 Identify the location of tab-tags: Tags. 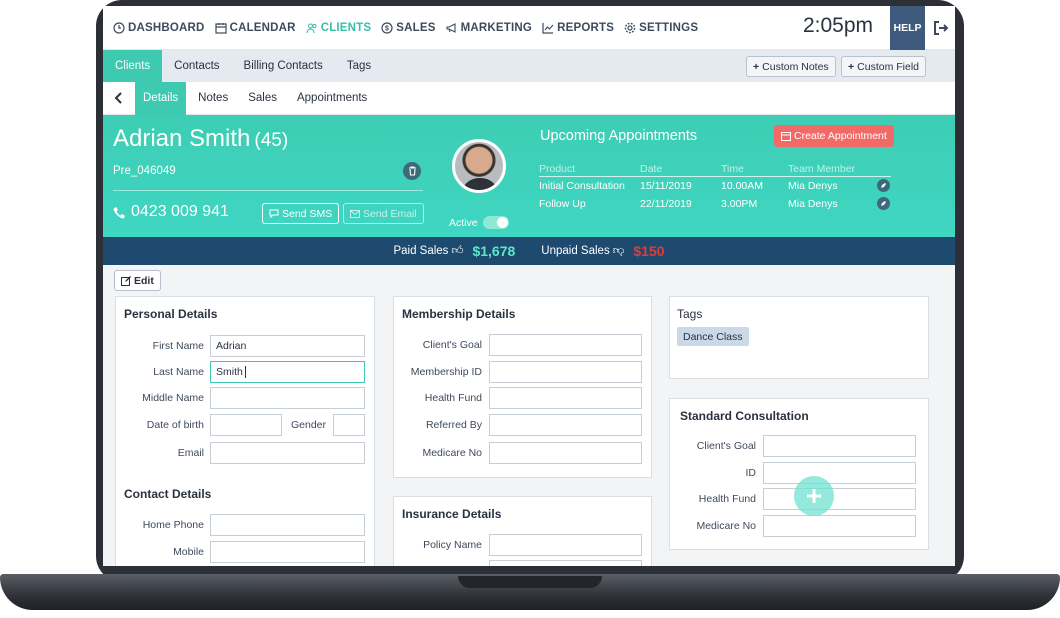
(359, 66).